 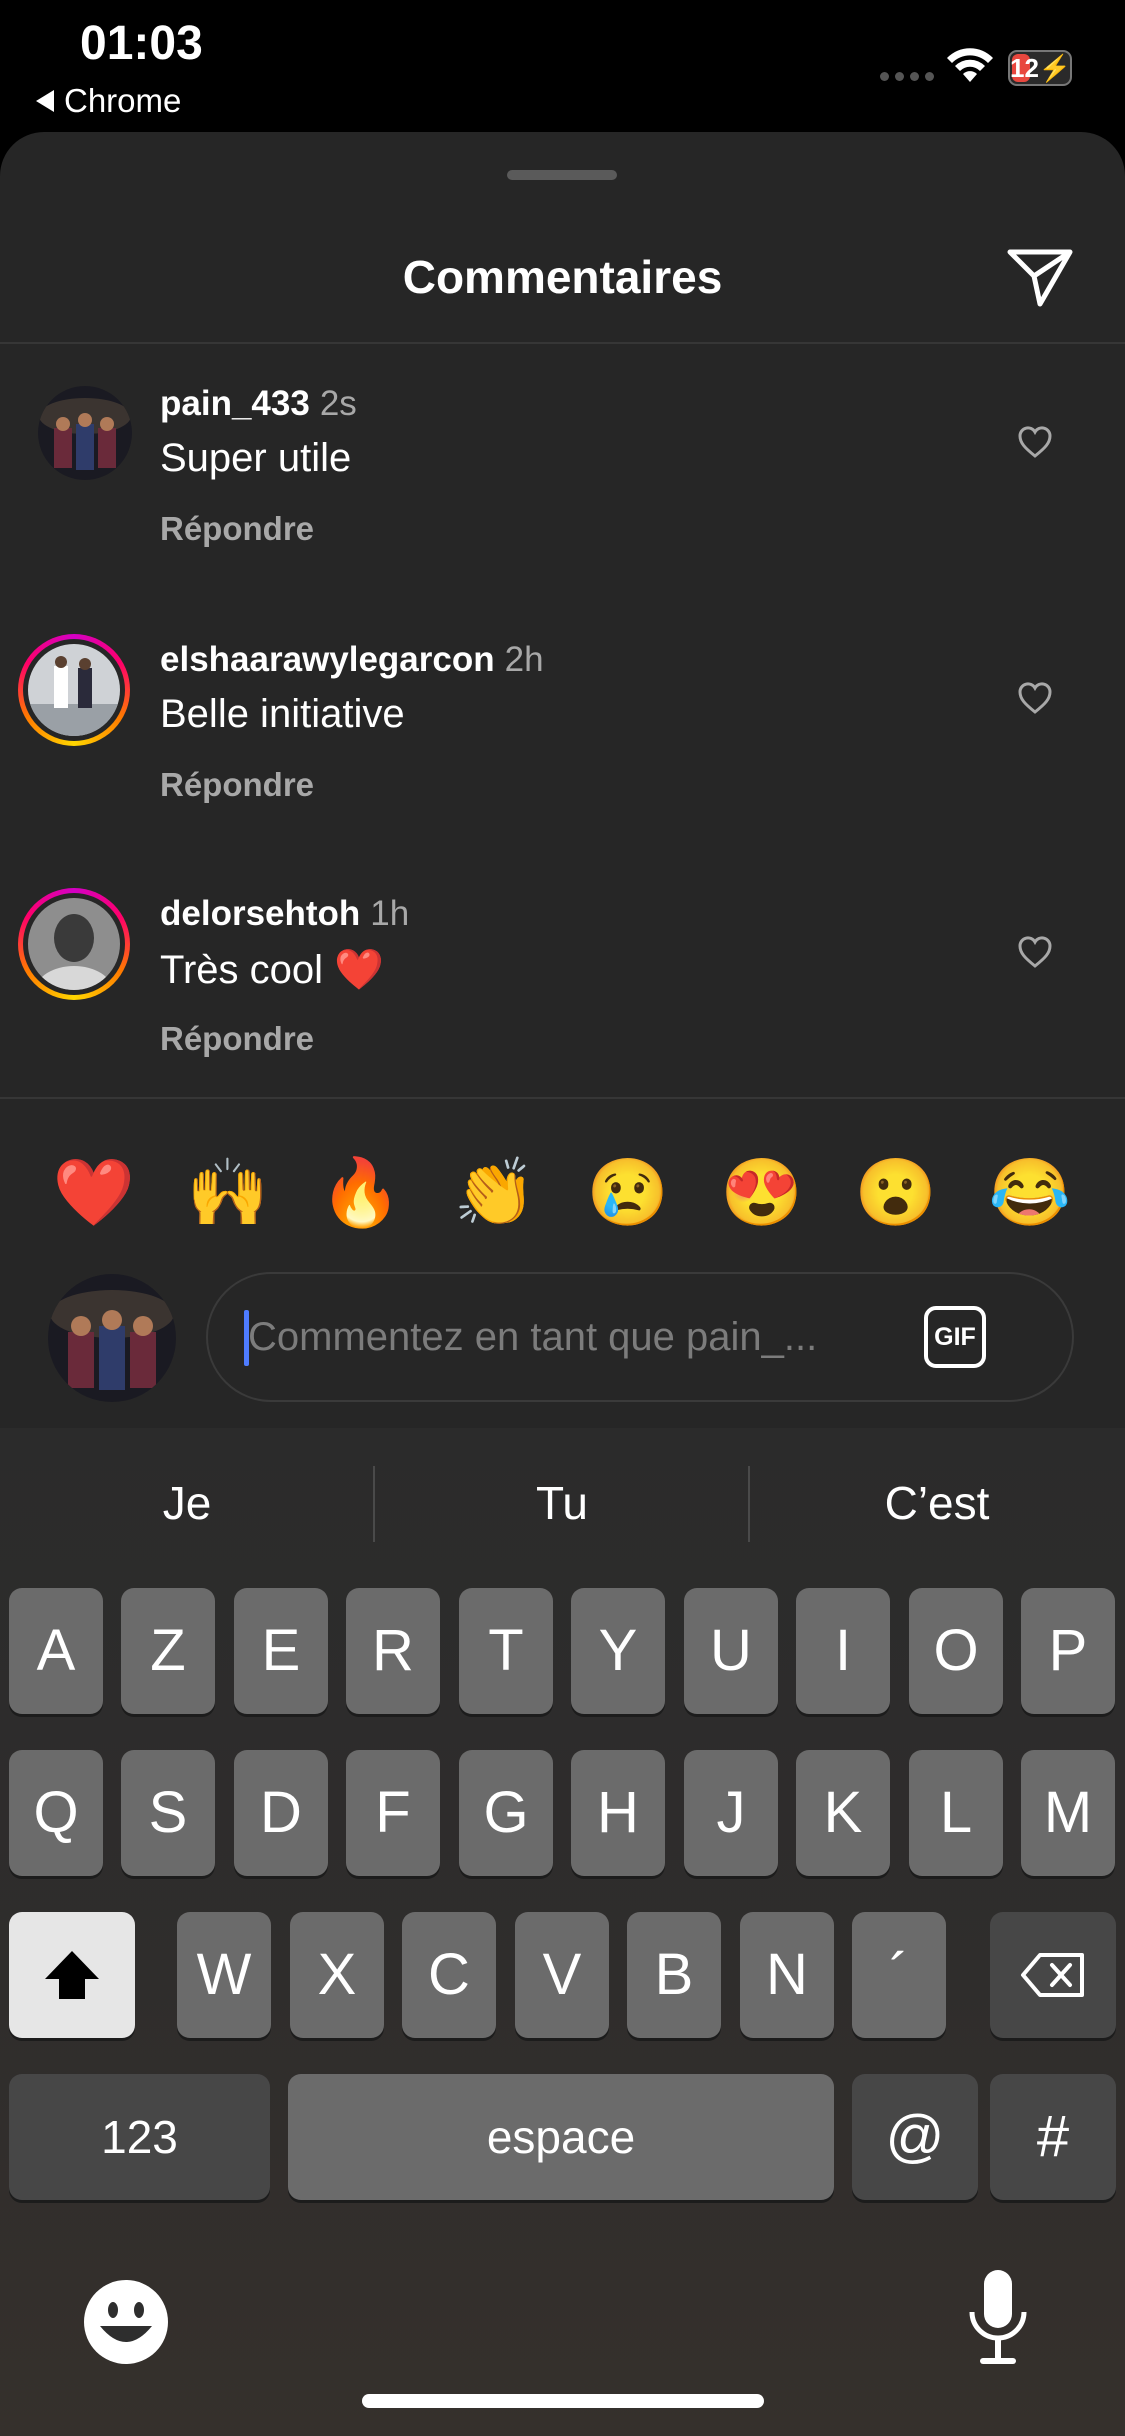 What do you see at coordinates (1055, 68) in the screenshot?
I see `charging-bolt-icon: ⚡` at bounding box center [1055, 68].